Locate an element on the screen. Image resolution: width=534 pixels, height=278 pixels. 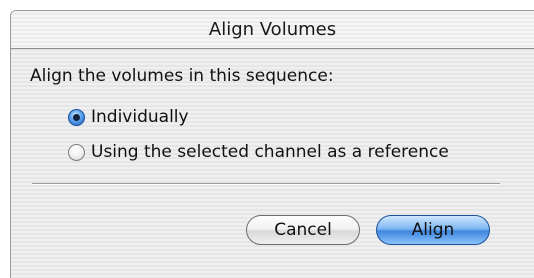
cancel-button: Cancel is located at coordinates (303, 230).